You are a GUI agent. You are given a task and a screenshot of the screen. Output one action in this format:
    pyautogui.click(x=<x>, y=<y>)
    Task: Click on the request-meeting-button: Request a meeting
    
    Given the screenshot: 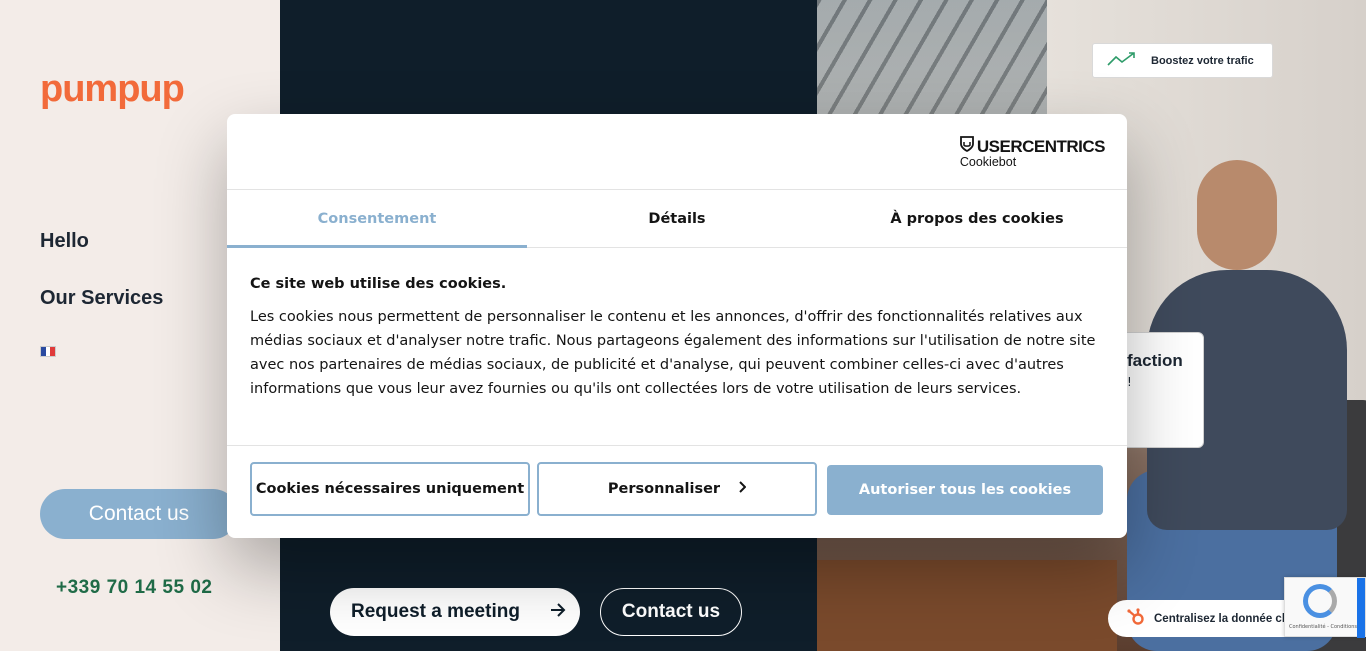 What is the action you would take?
    pyautogui.click(x=455, y=612)
    